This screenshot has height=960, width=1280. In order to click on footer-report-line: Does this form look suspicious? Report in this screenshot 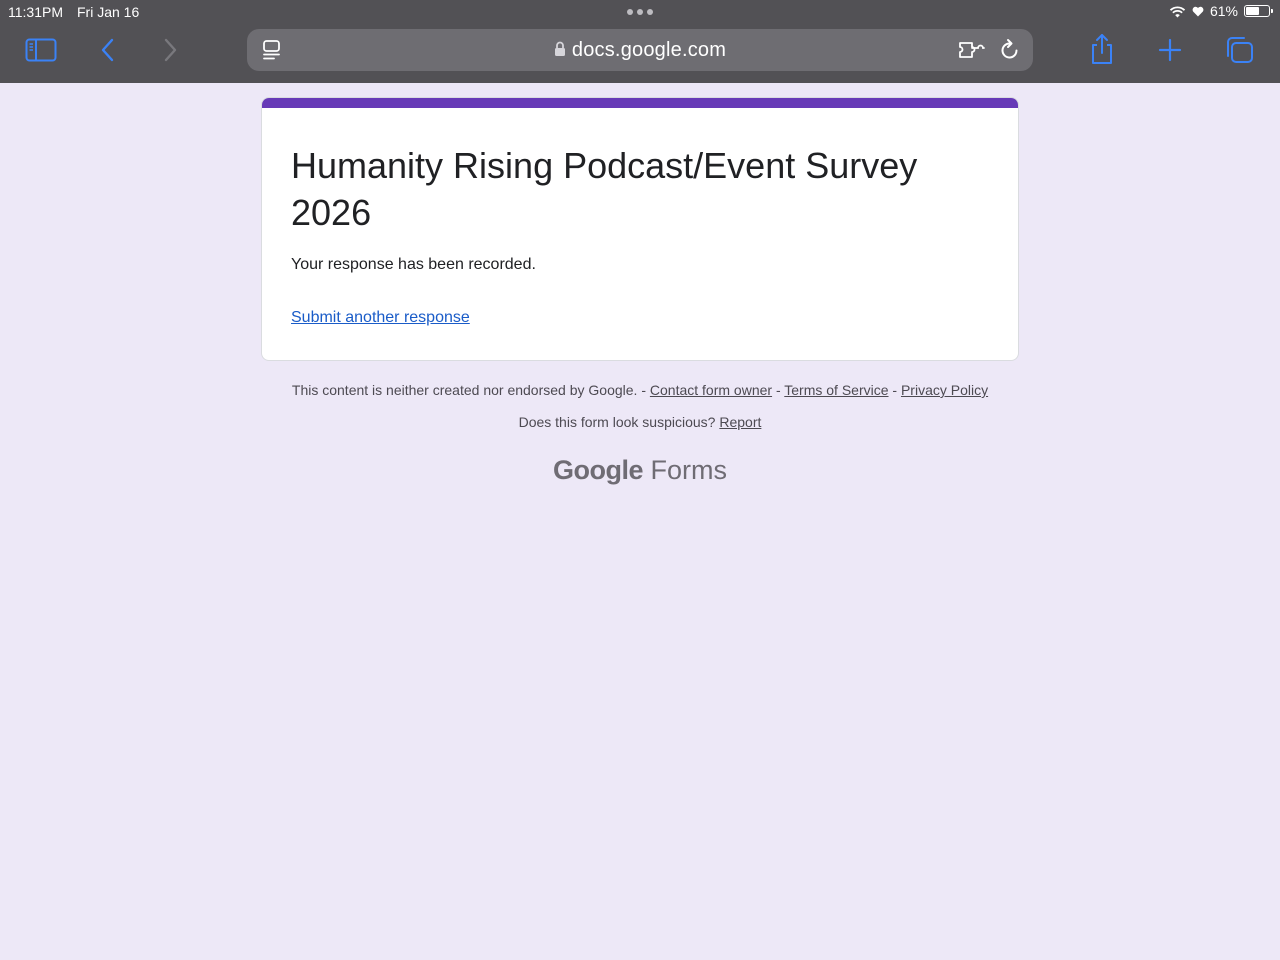, I will do `click(640, 422)`.